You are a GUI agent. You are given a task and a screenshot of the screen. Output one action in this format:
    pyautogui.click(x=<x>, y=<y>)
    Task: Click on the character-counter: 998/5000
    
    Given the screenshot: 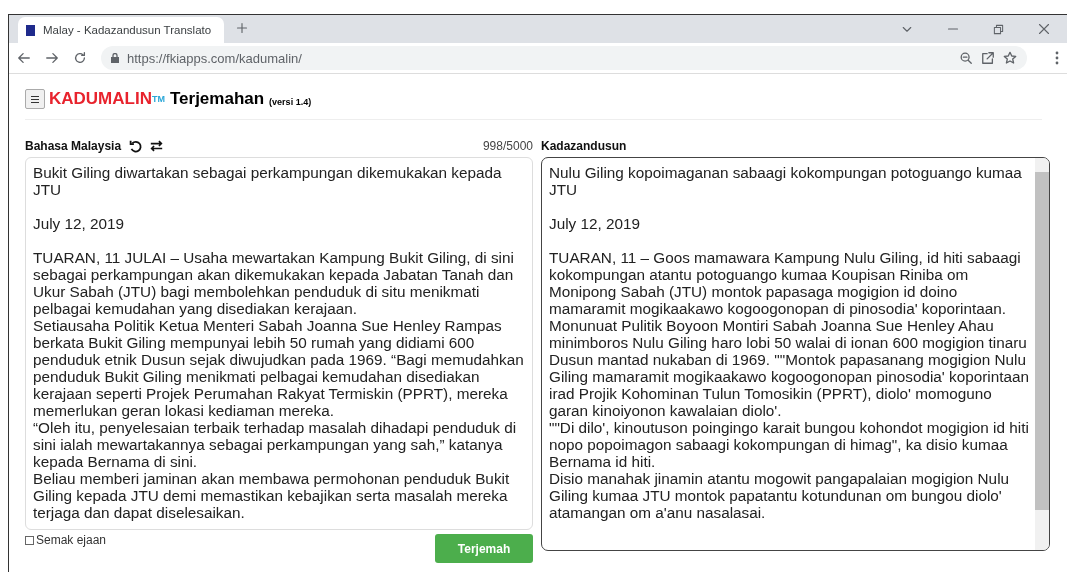 What is the action you would take?
    pyautogui.click(x=507, y=146)
    